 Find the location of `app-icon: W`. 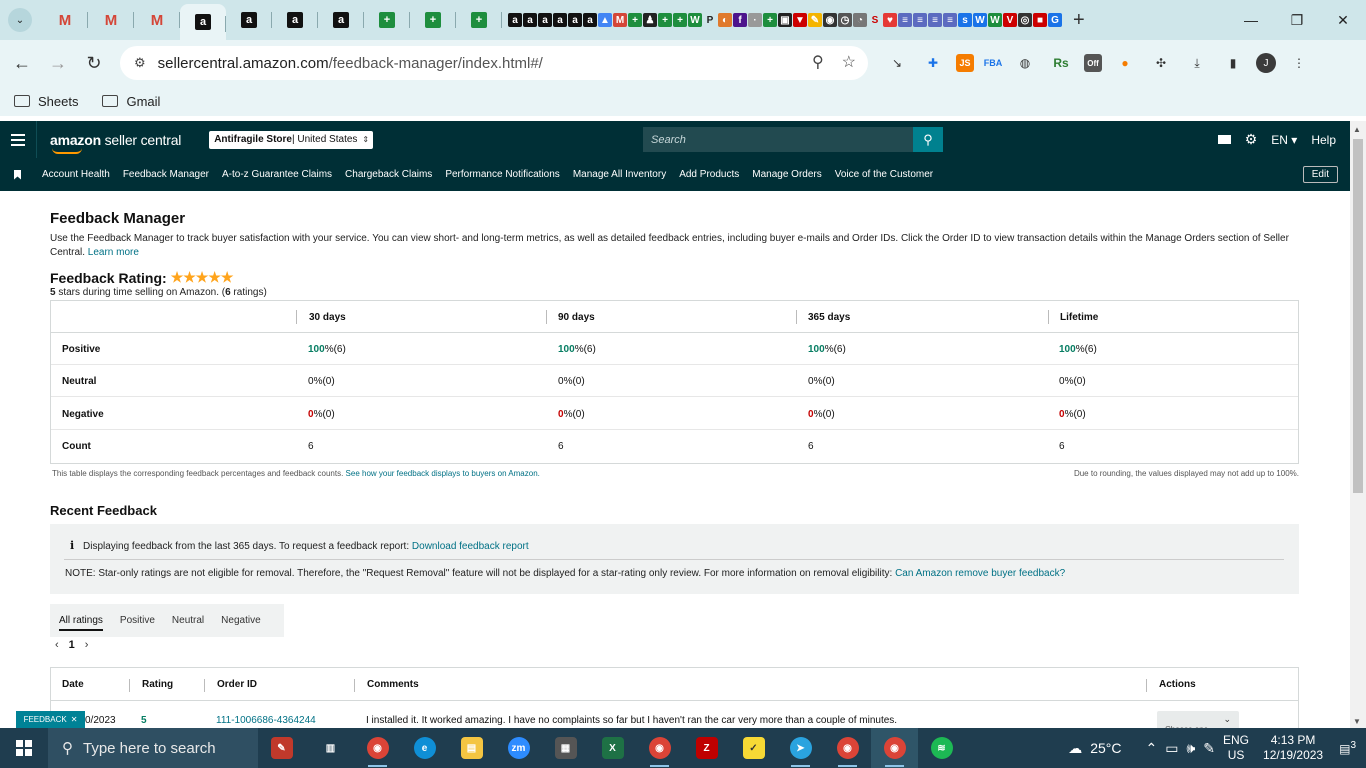

app-icon: W is located at coordinates (980, 20).